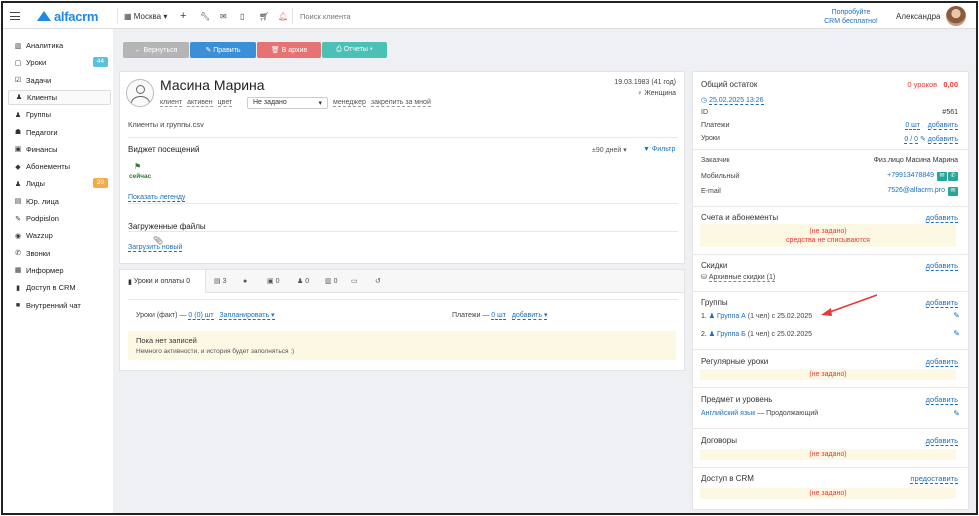  Describe the element at coordinates (145, 16) in the screenshot. I see `city-select: ▦ Москва ▾` at that location.